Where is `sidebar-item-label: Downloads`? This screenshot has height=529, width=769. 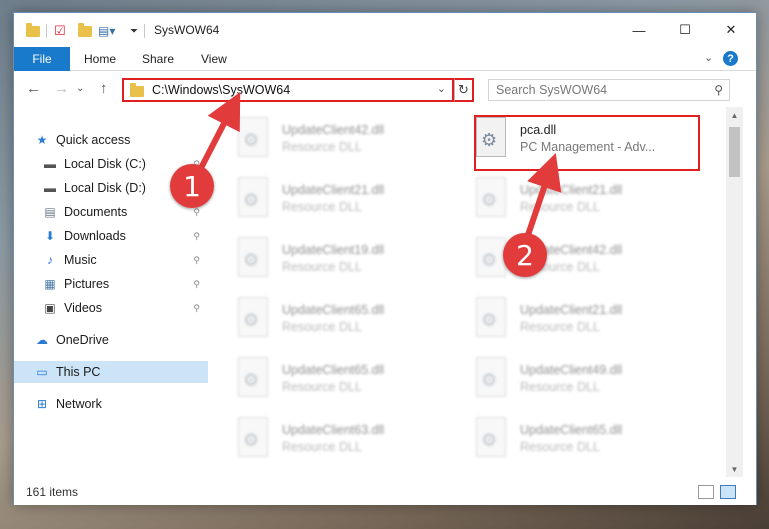 sidebar-item-label: Downloads is located at coordinates (95, 236).